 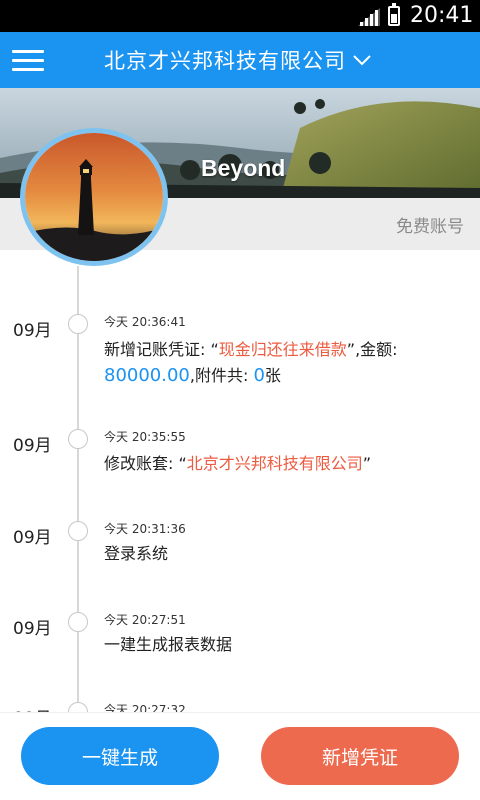 I want to click on entry-time: 今天 20:36:41, so click(x=145, y=322).